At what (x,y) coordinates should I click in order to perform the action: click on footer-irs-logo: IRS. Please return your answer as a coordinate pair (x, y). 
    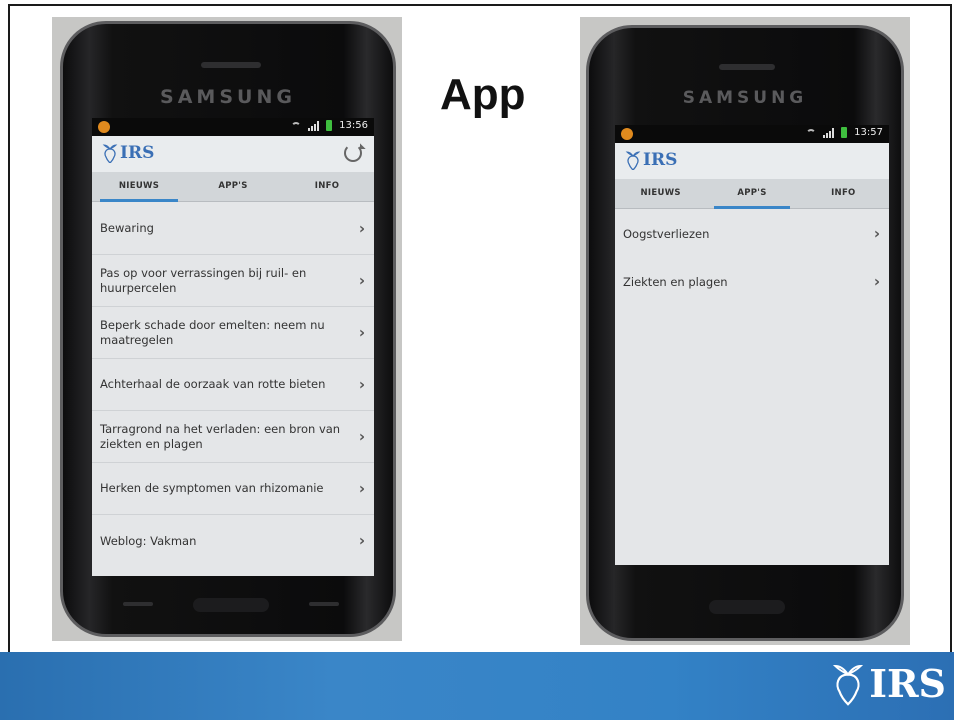
    Looking at the image, I should click on (888, 683).